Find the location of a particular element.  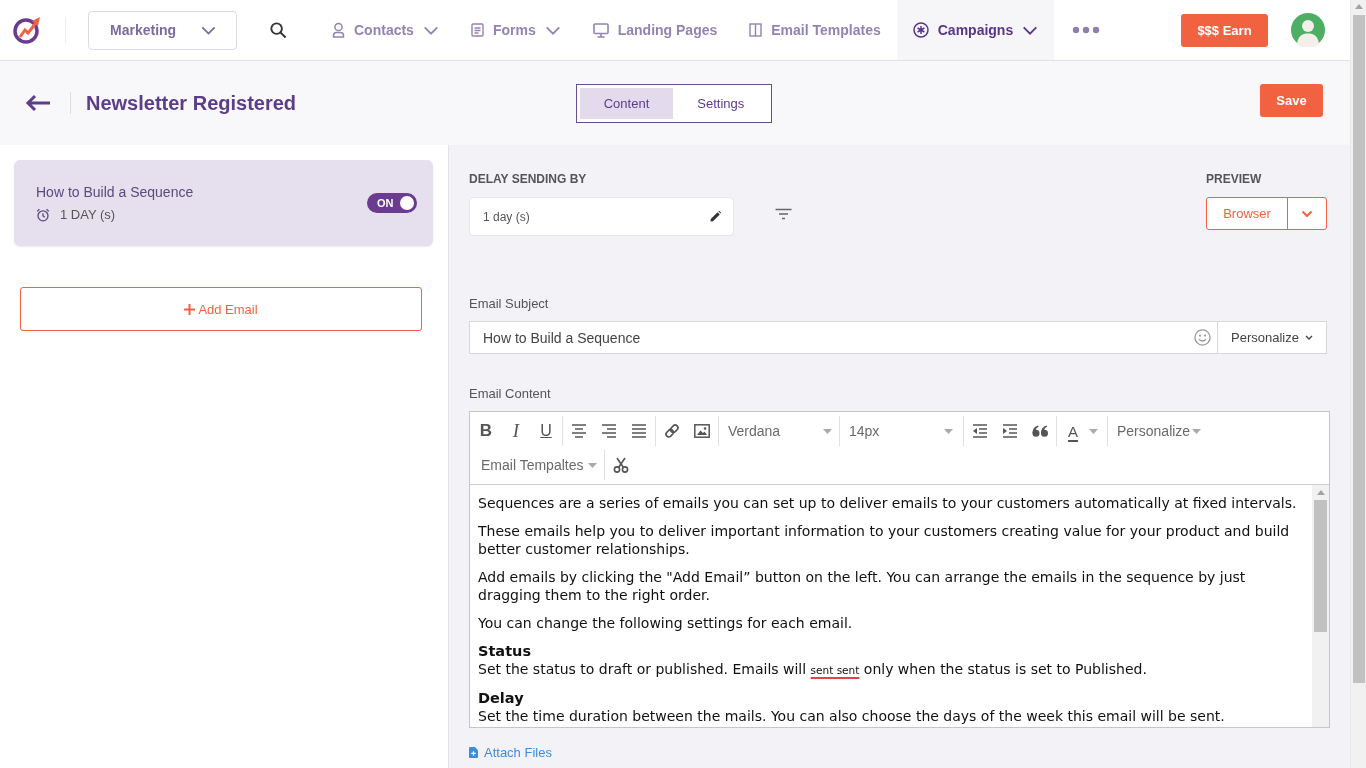

outdent-icon is located at coordinates (980, 431).